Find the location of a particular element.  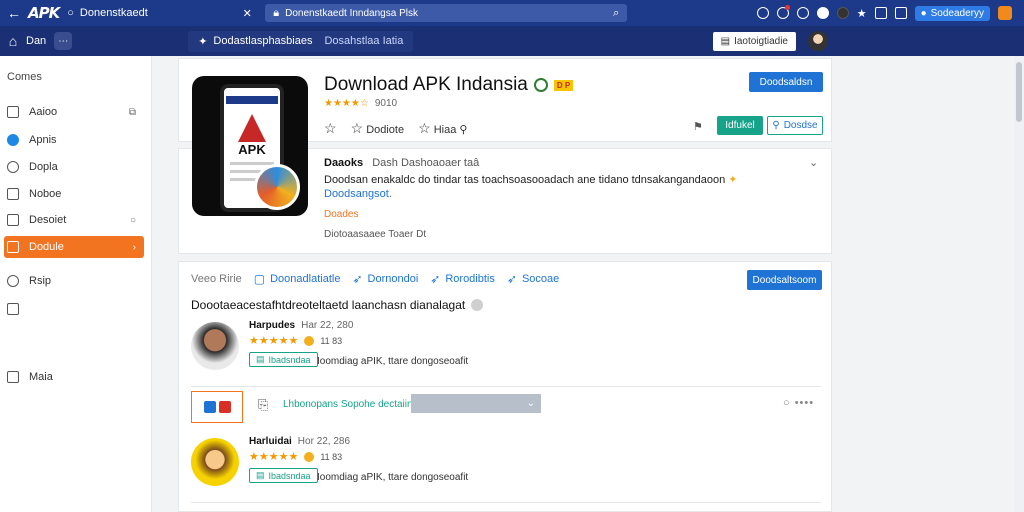

tab-reviews-1: ▢ Doonadlatiatle is located at coordinates (297, 279).